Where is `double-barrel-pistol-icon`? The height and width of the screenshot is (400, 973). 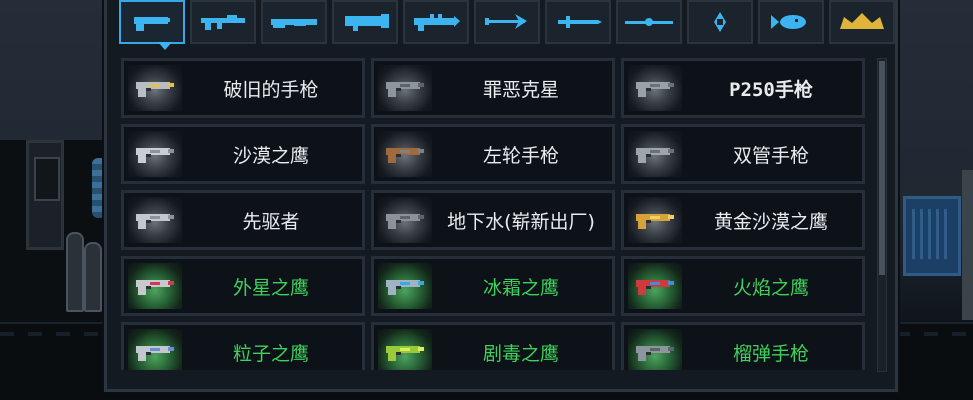 double-barrel-pistol-icon is located at coordinates (655, 155).